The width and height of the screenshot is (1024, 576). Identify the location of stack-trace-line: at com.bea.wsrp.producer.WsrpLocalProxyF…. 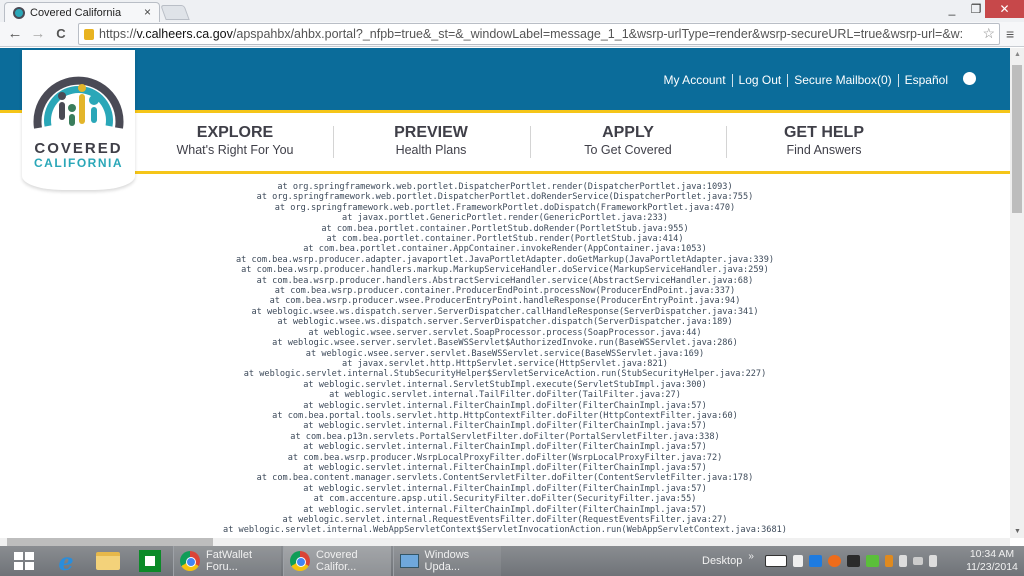
(505, 457).